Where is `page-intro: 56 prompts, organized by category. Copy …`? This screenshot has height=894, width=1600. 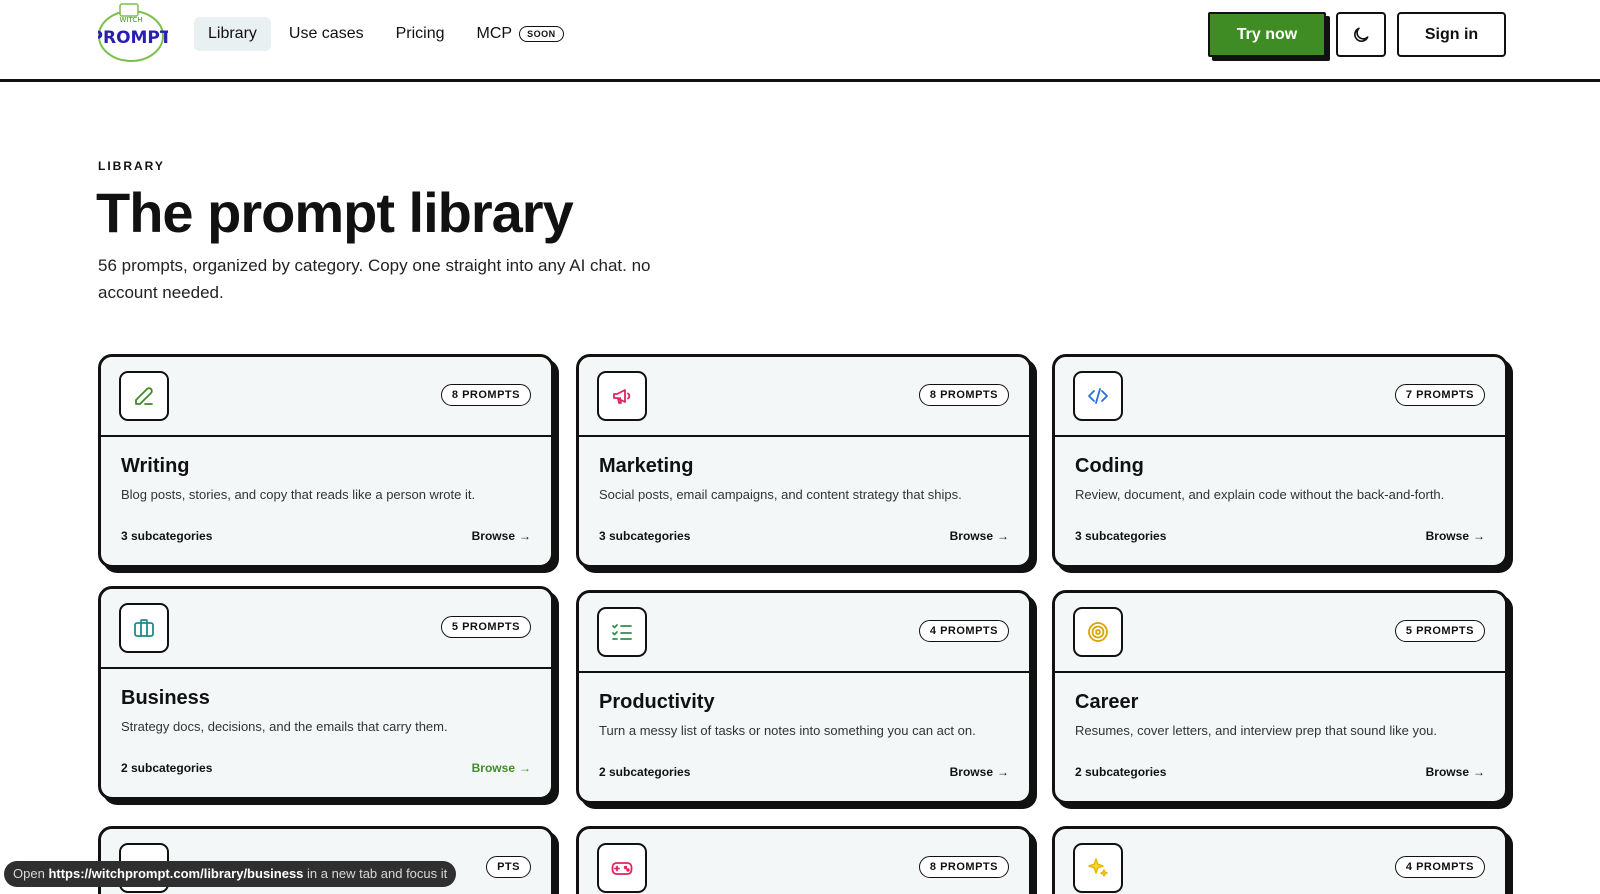
page-intro: 56 prompts, organized by category. Copy … is located at coordinates (374, 279).